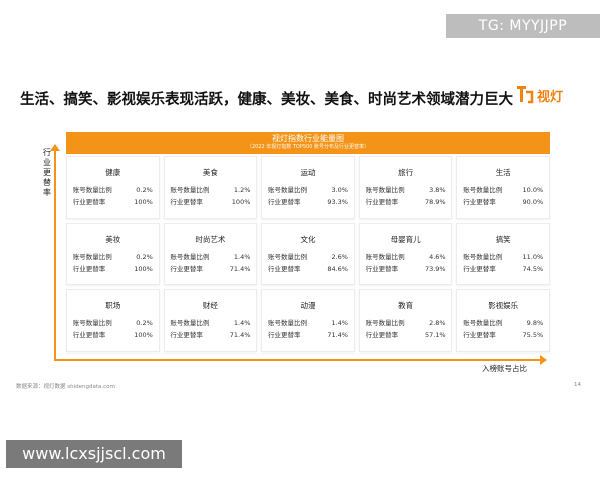 The height and width of the screenshot is (480, 600). I want to click on industry-card: 文化账号数量比例 2.6% 行业更替率 84.6%, so click(308, 254).